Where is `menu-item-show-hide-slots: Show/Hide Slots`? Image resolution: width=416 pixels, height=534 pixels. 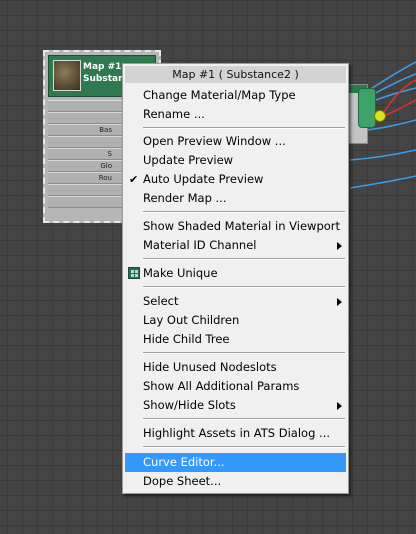
menu-item-show-hide-slots: Show/Hide Slots is located at coordinates (235, 405).